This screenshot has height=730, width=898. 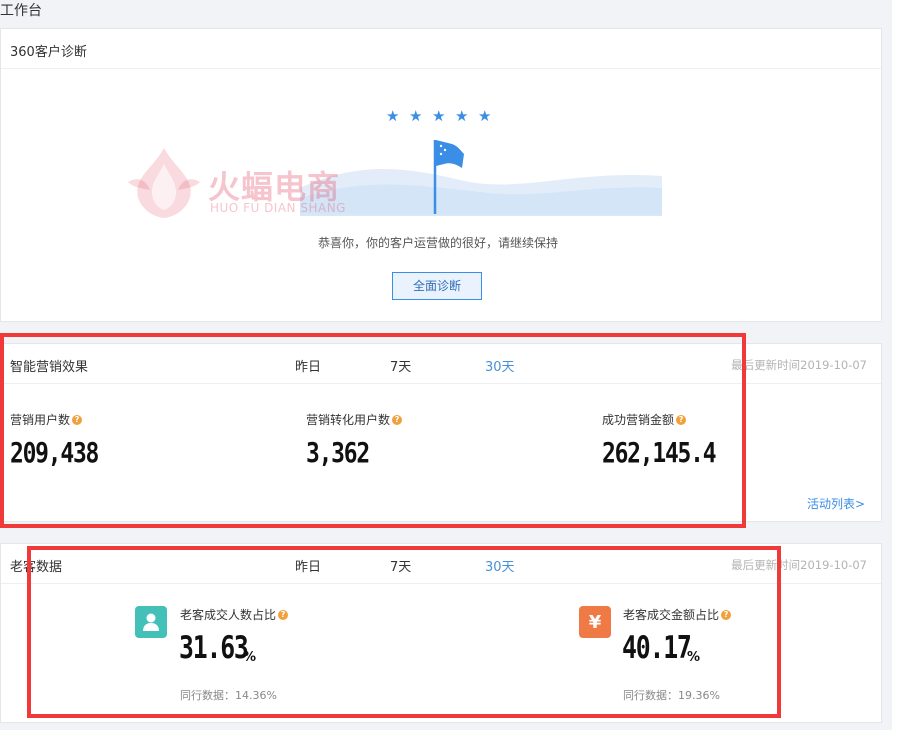 I want to click on metric-value: 209,438, so click(x=54, y=452).